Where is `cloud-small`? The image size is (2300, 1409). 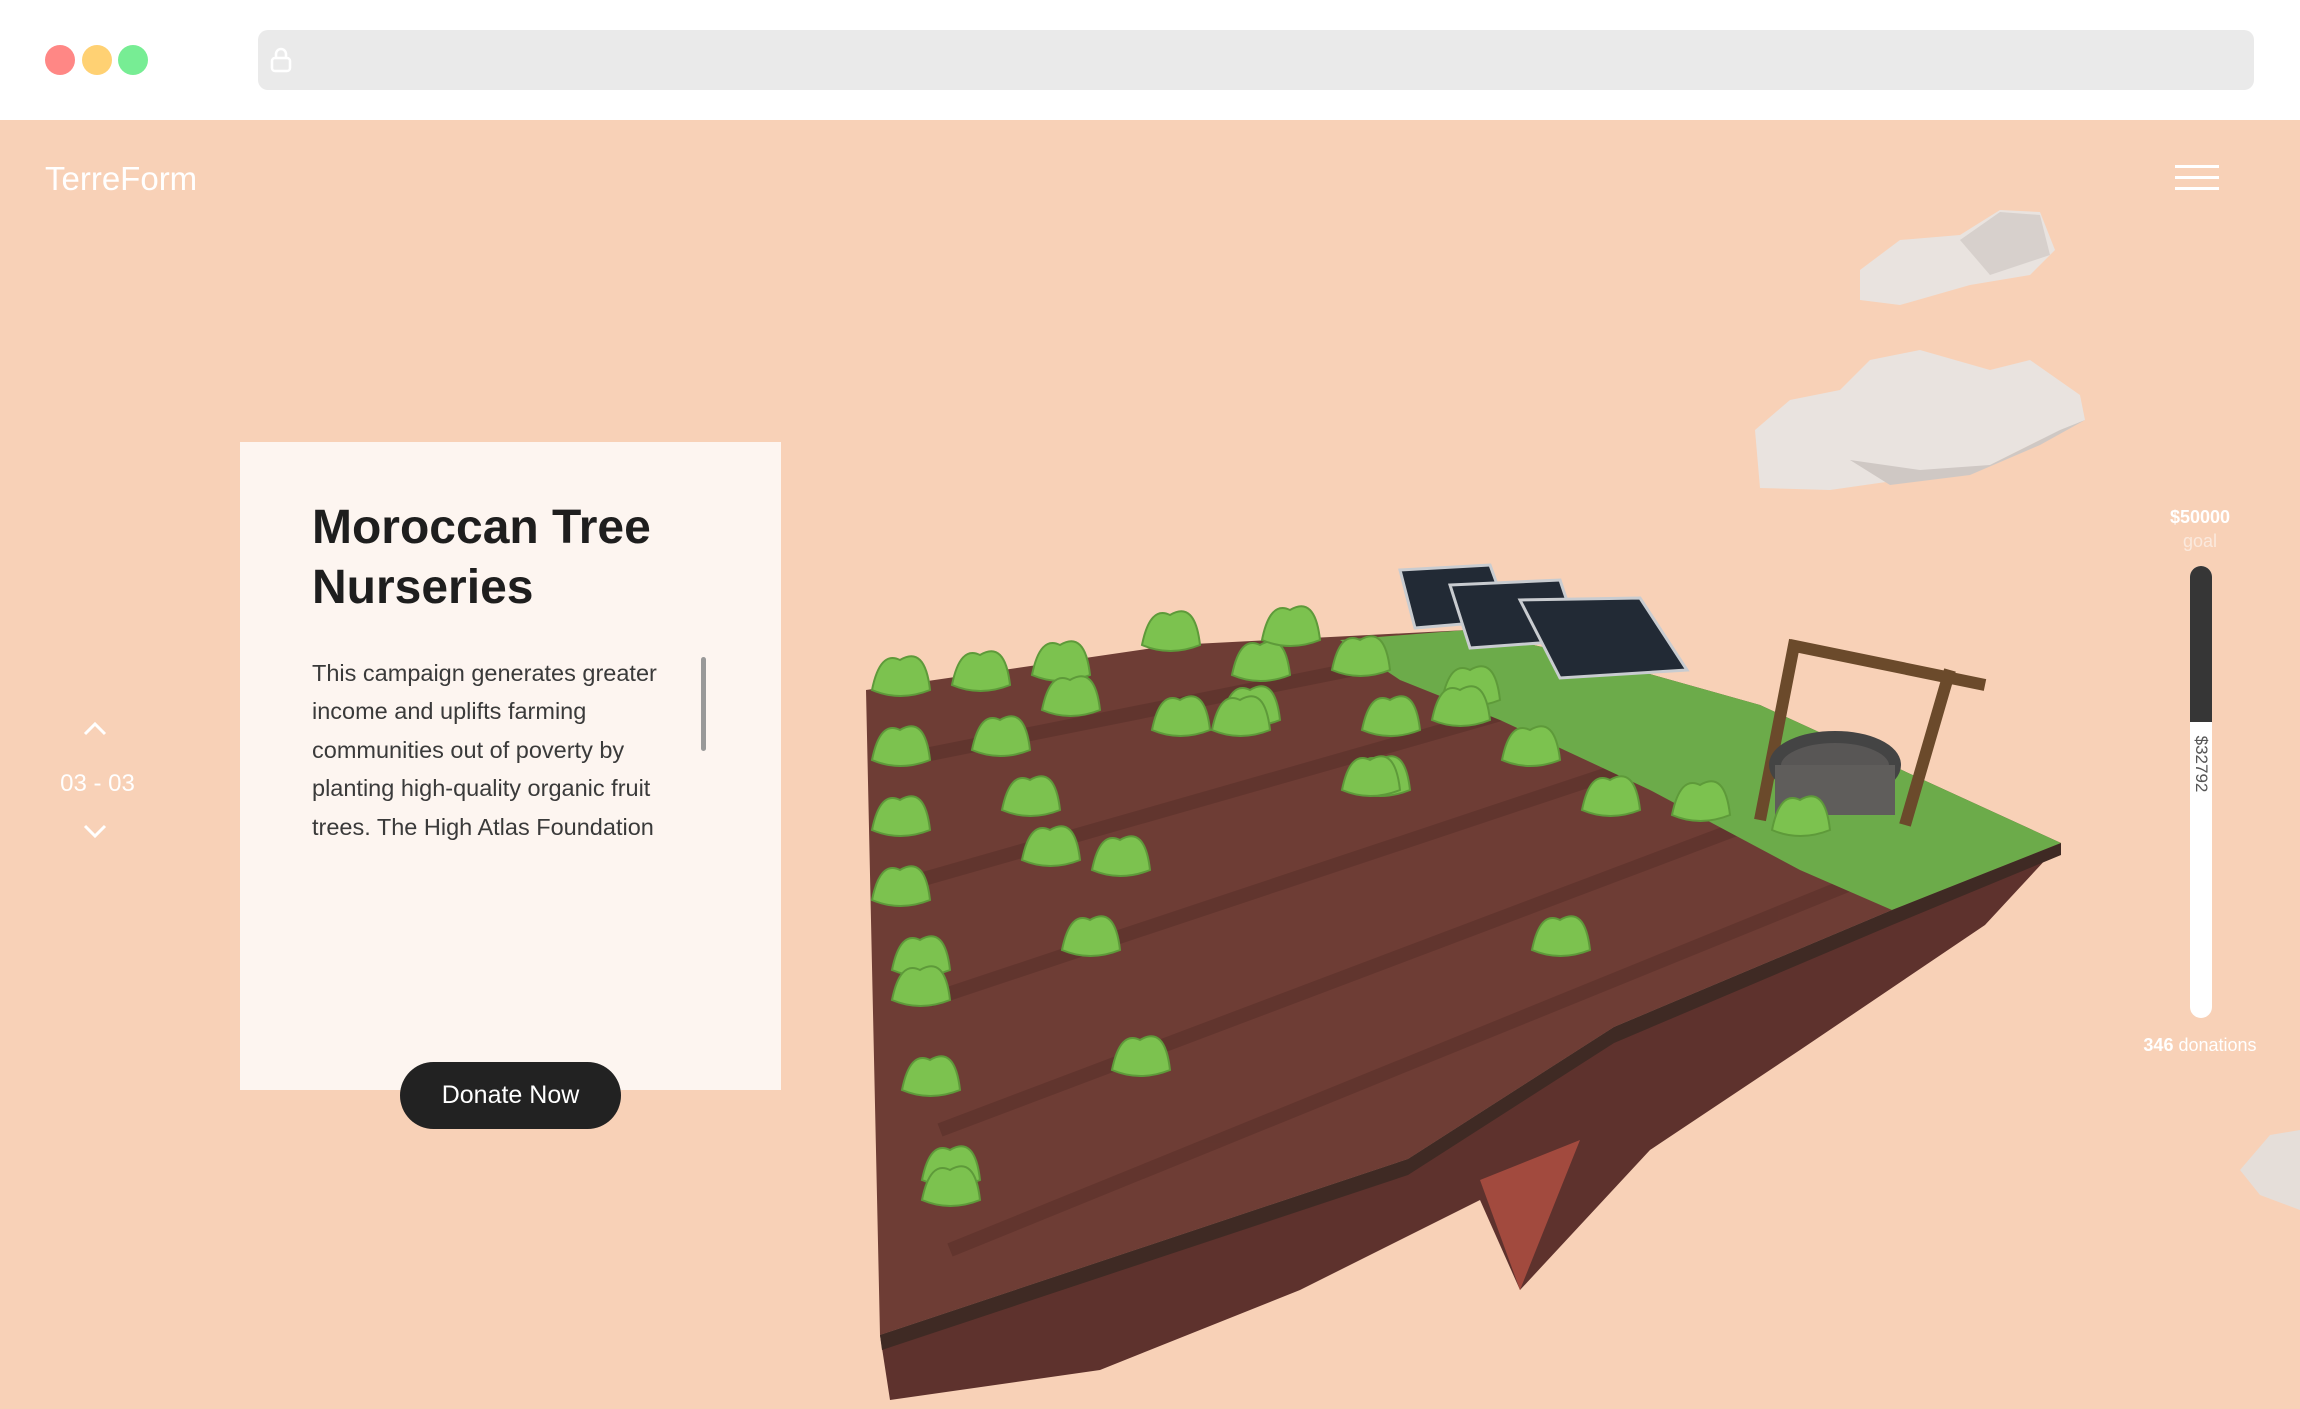
cloud-small is located at coordinates (1957, 257).